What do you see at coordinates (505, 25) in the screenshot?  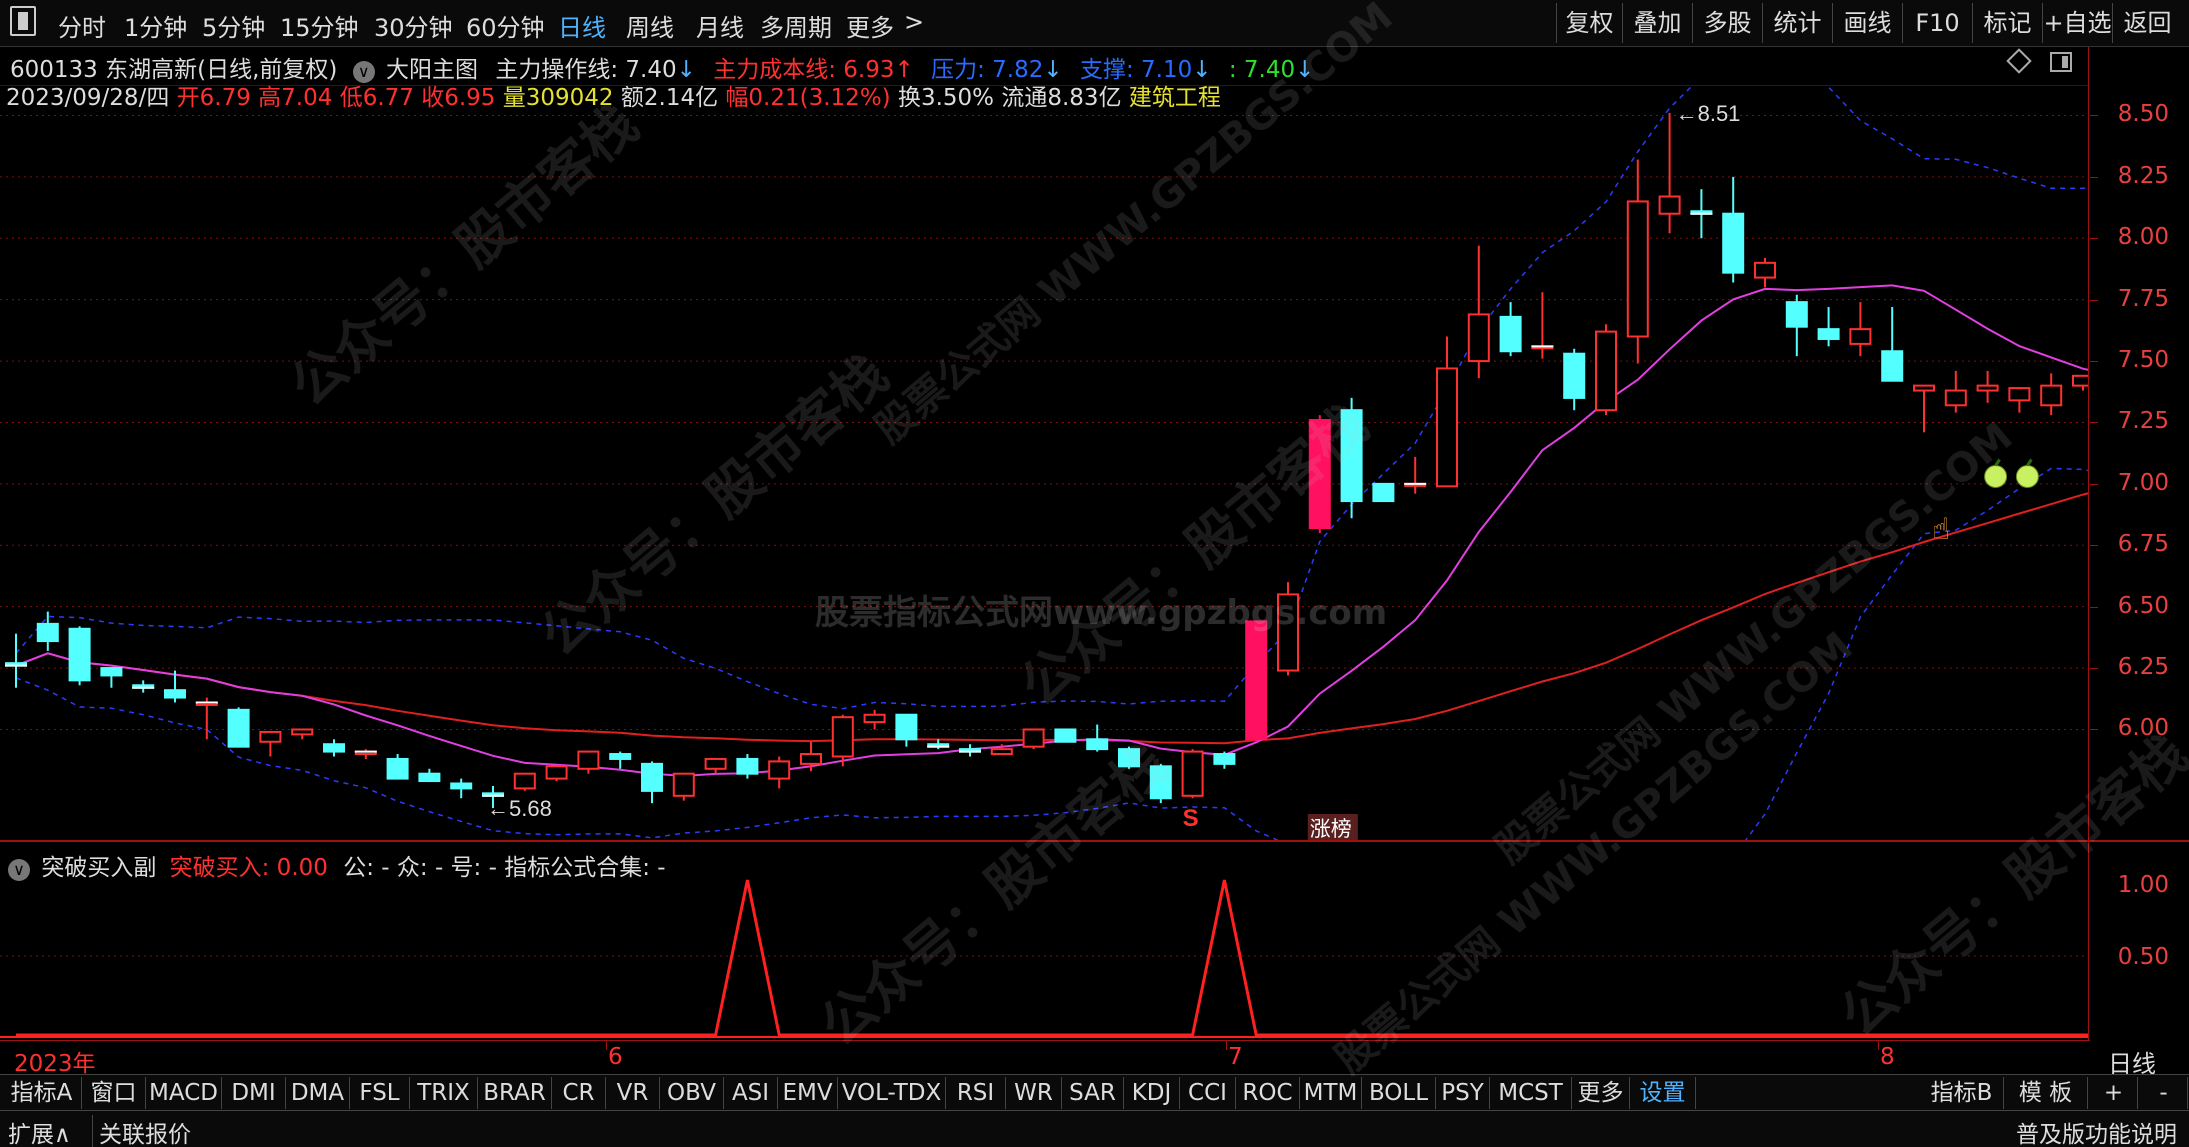 I see `period-tab-5: 60分钟` at bounding box center [505, 25].